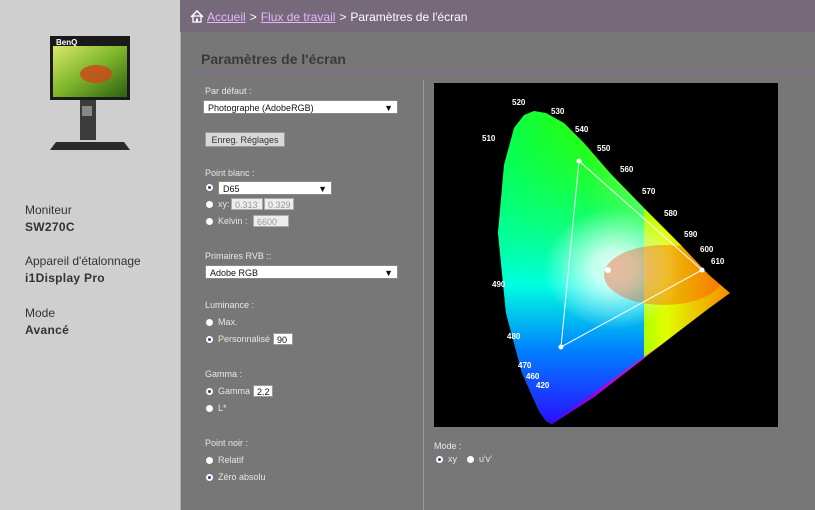 Image resolution: width=815 pixels, height=510 pixels. What do you see at coordinates (283, 339) in the screenshot?
I see `luminance-input: 90` at bounding box center [283, 339].